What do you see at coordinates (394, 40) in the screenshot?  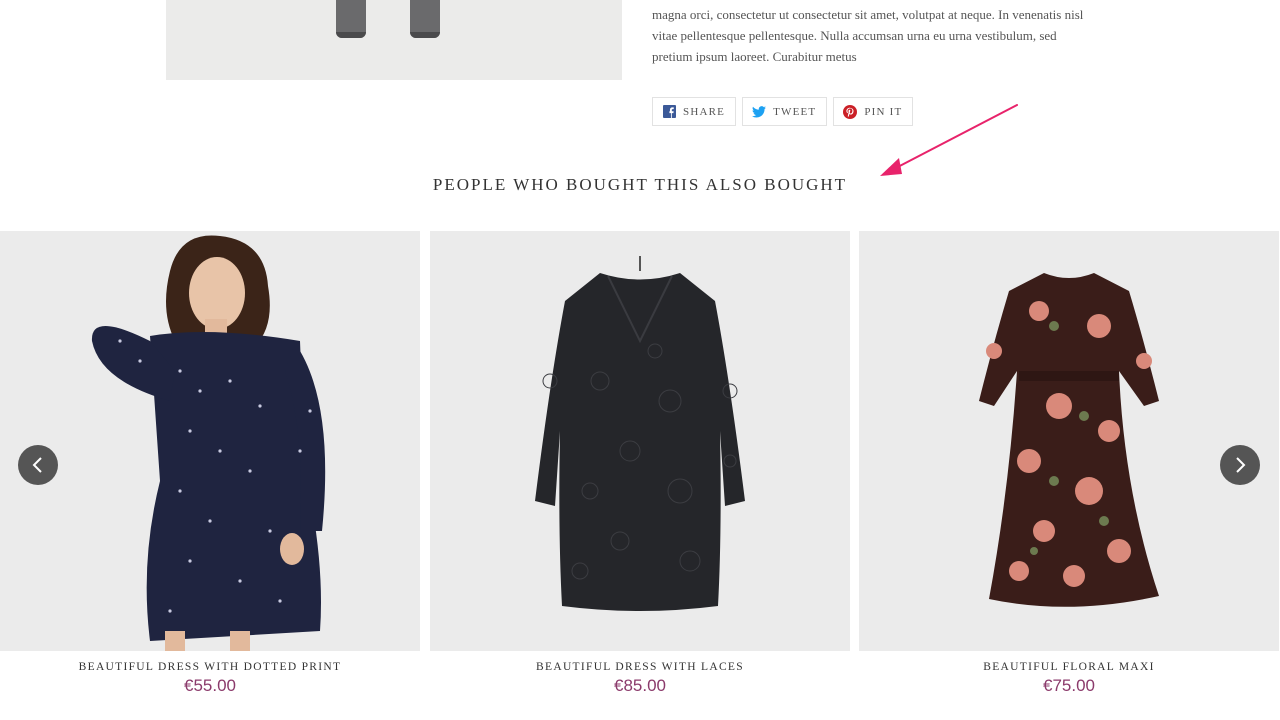 I see `product-image` at bounding box center [394, 40].